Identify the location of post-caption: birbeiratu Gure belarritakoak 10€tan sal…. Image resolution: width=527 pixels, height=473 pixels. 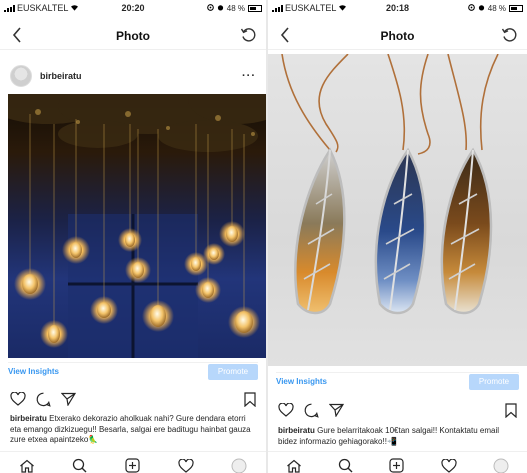
(398, 436).